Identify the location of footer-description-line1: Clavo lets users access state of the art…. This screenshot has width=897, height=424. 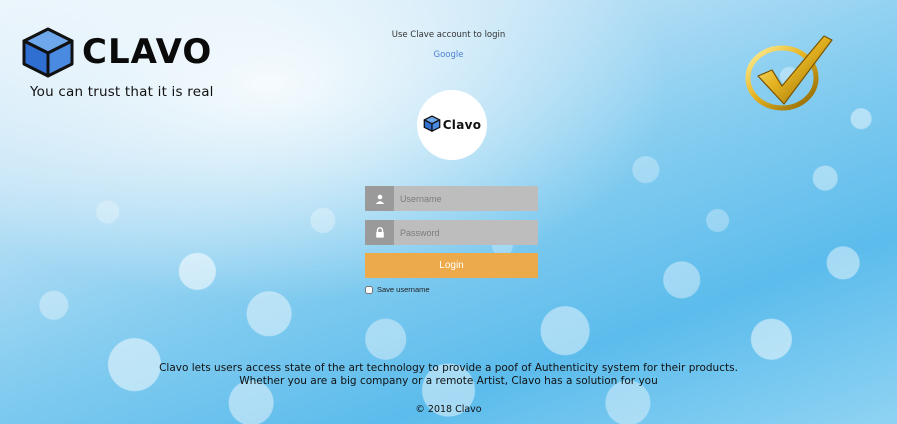
(448, 368).